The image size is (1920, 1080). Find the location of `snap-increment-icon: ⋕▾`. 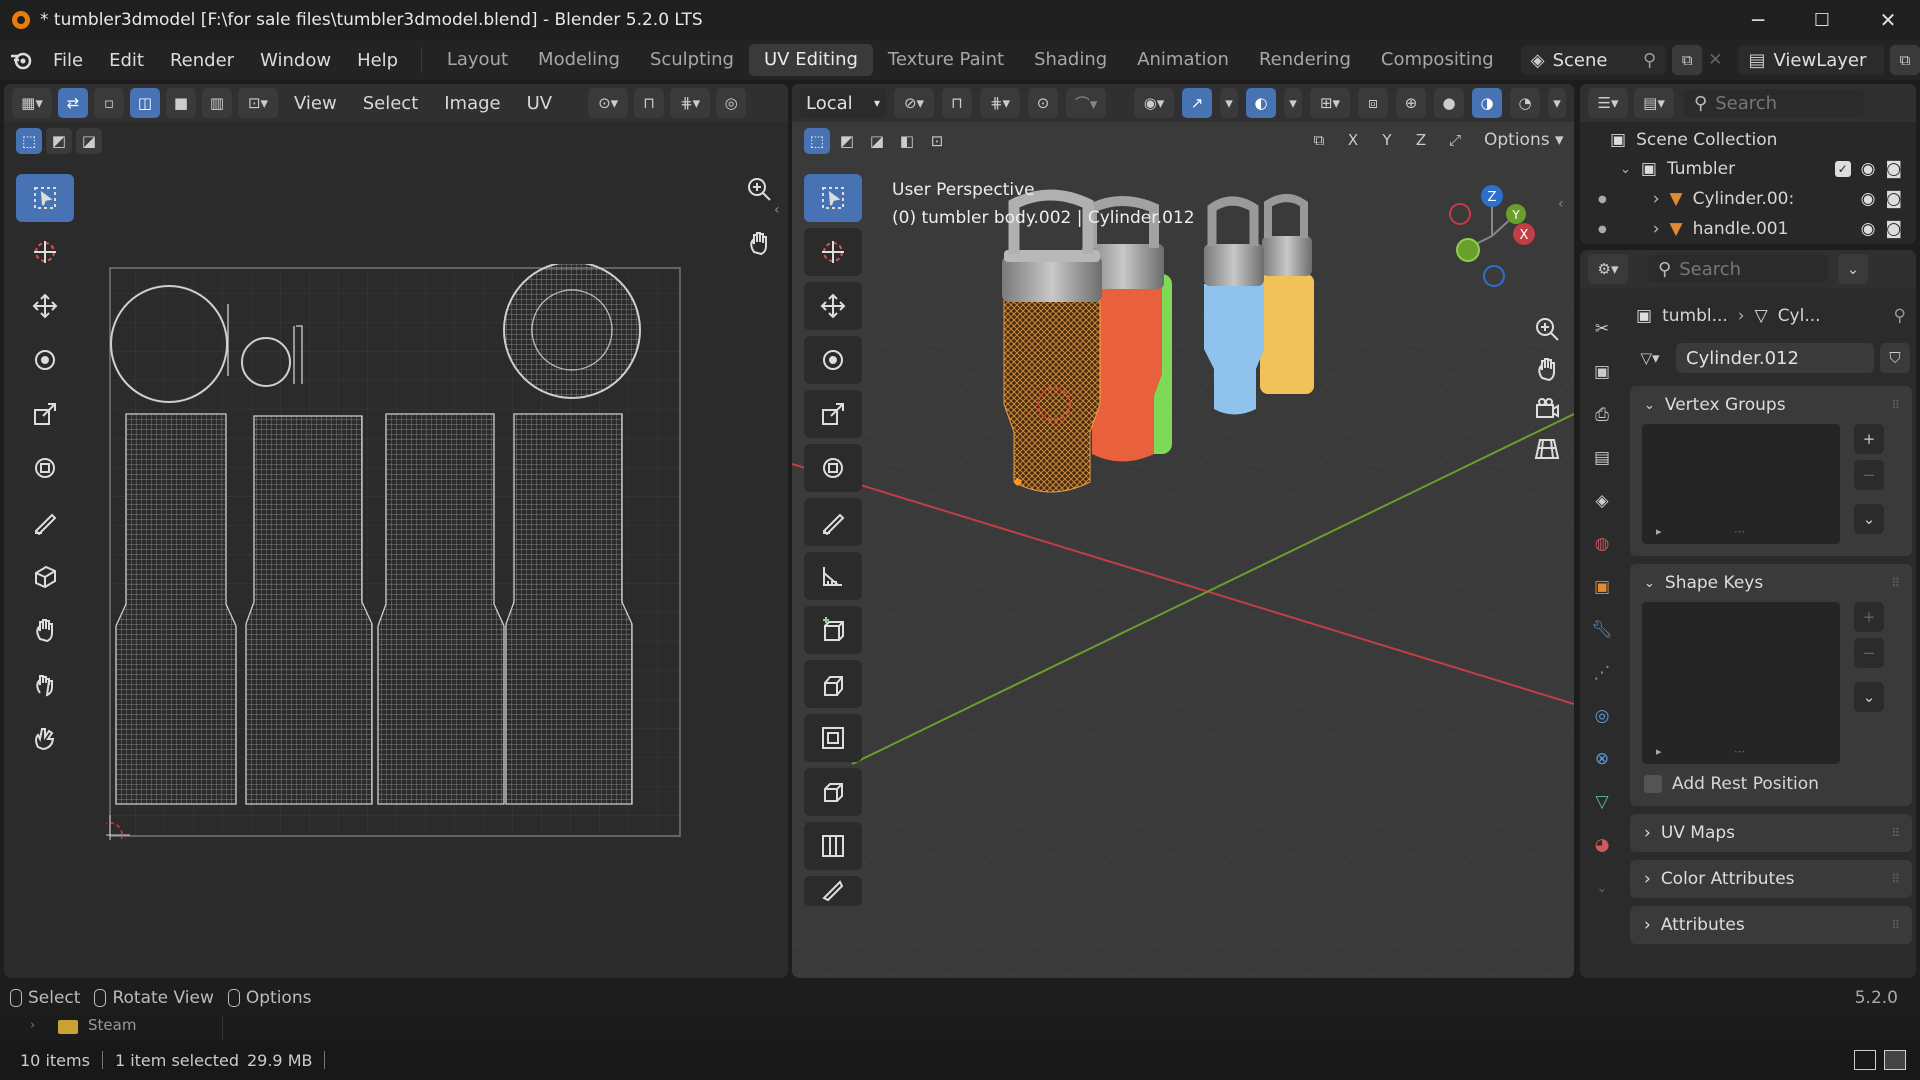

snap-increment-icon: ⋕▾ is located at coordinates (1000, 103).